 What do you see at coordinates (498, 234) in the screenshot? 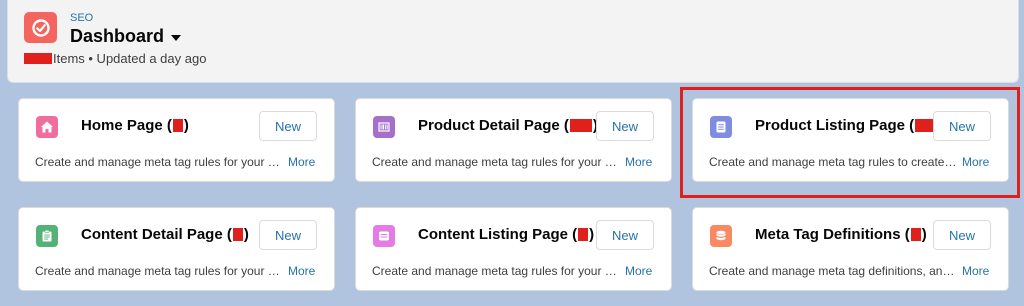
I see `card-title-text: Content Listing Page (` at bounding box center [498, 234].